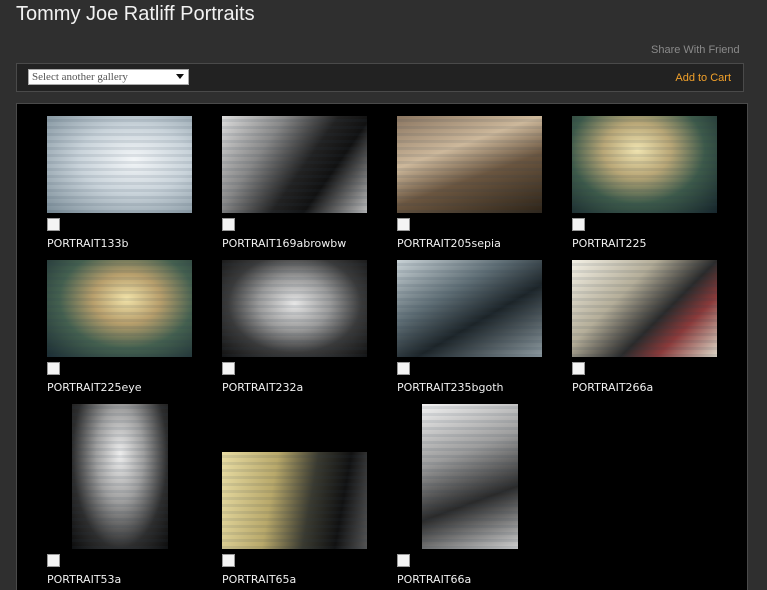 The height and width of the screenshot is (590, 767). Describe the element at coordinates (449, 243) in the screenshot. I see `photo-label: PORTRAIT205sepia` at that location.